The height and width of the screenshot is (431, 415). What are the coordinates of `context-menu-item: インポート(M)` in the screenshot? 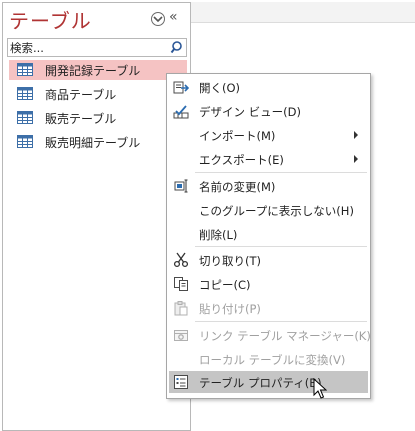 It's located at (268, 135).